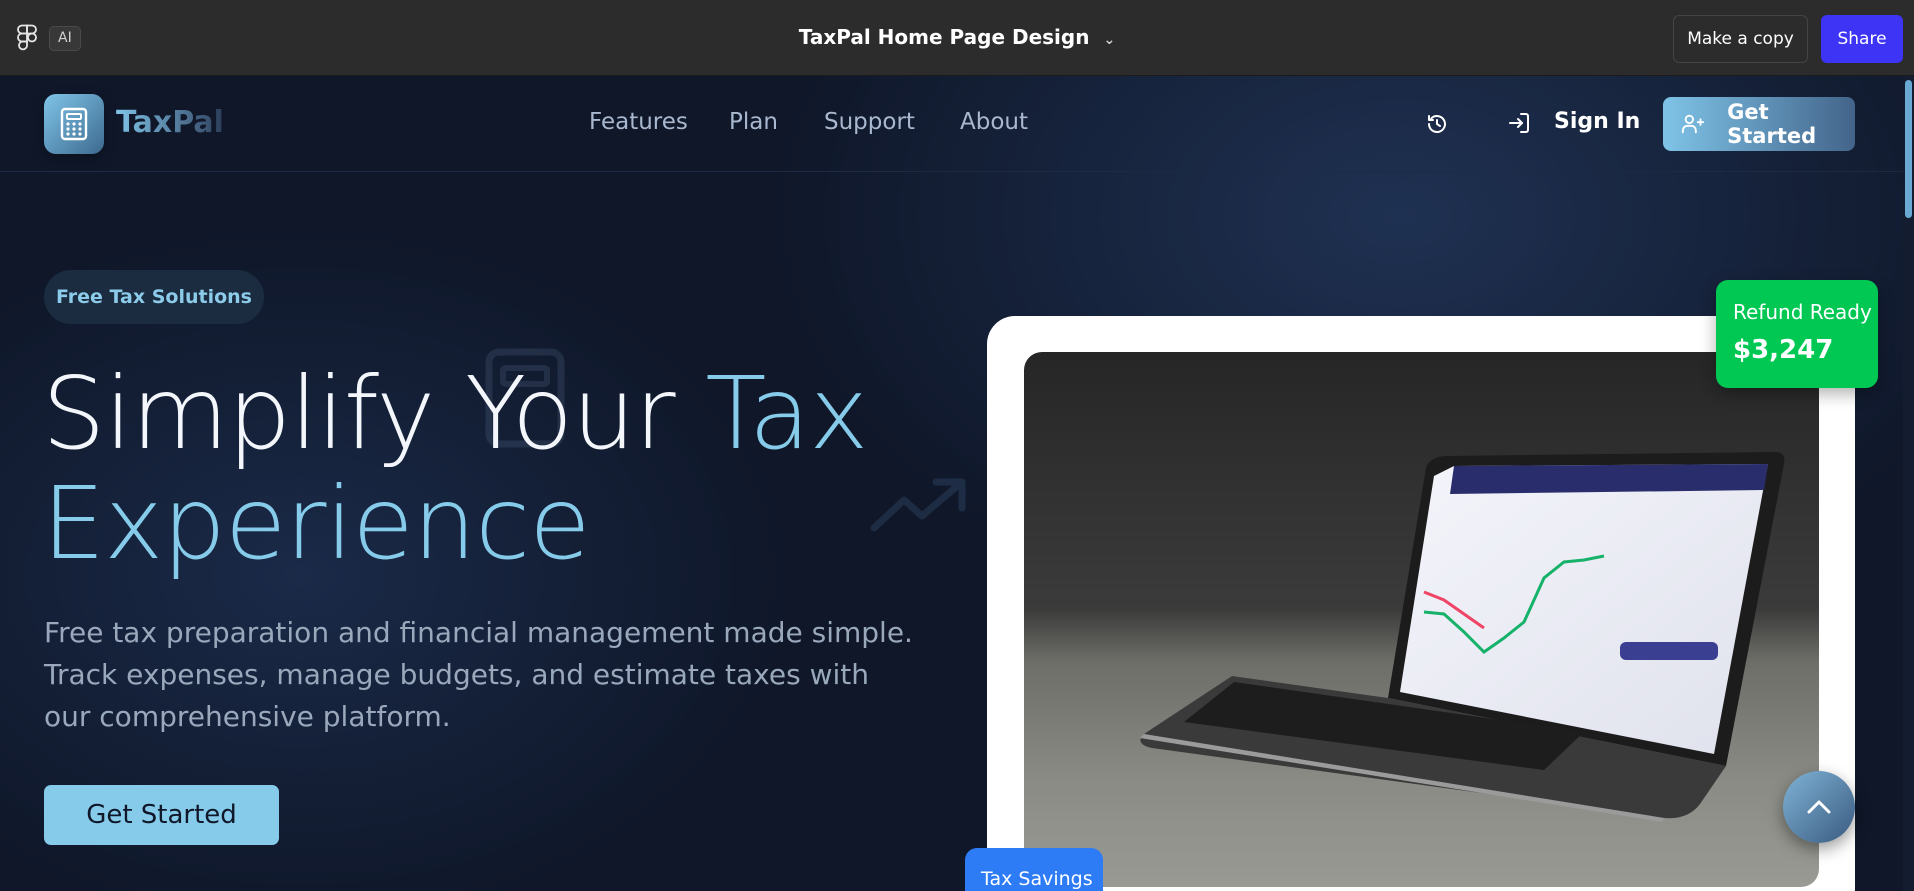 The width and height of the screenshot is (1914, 891). What do you see at coordinates (1597, 121) in the screenshot?
I see `sign-in-link: Sign In` at bounding box center [1597, 121].